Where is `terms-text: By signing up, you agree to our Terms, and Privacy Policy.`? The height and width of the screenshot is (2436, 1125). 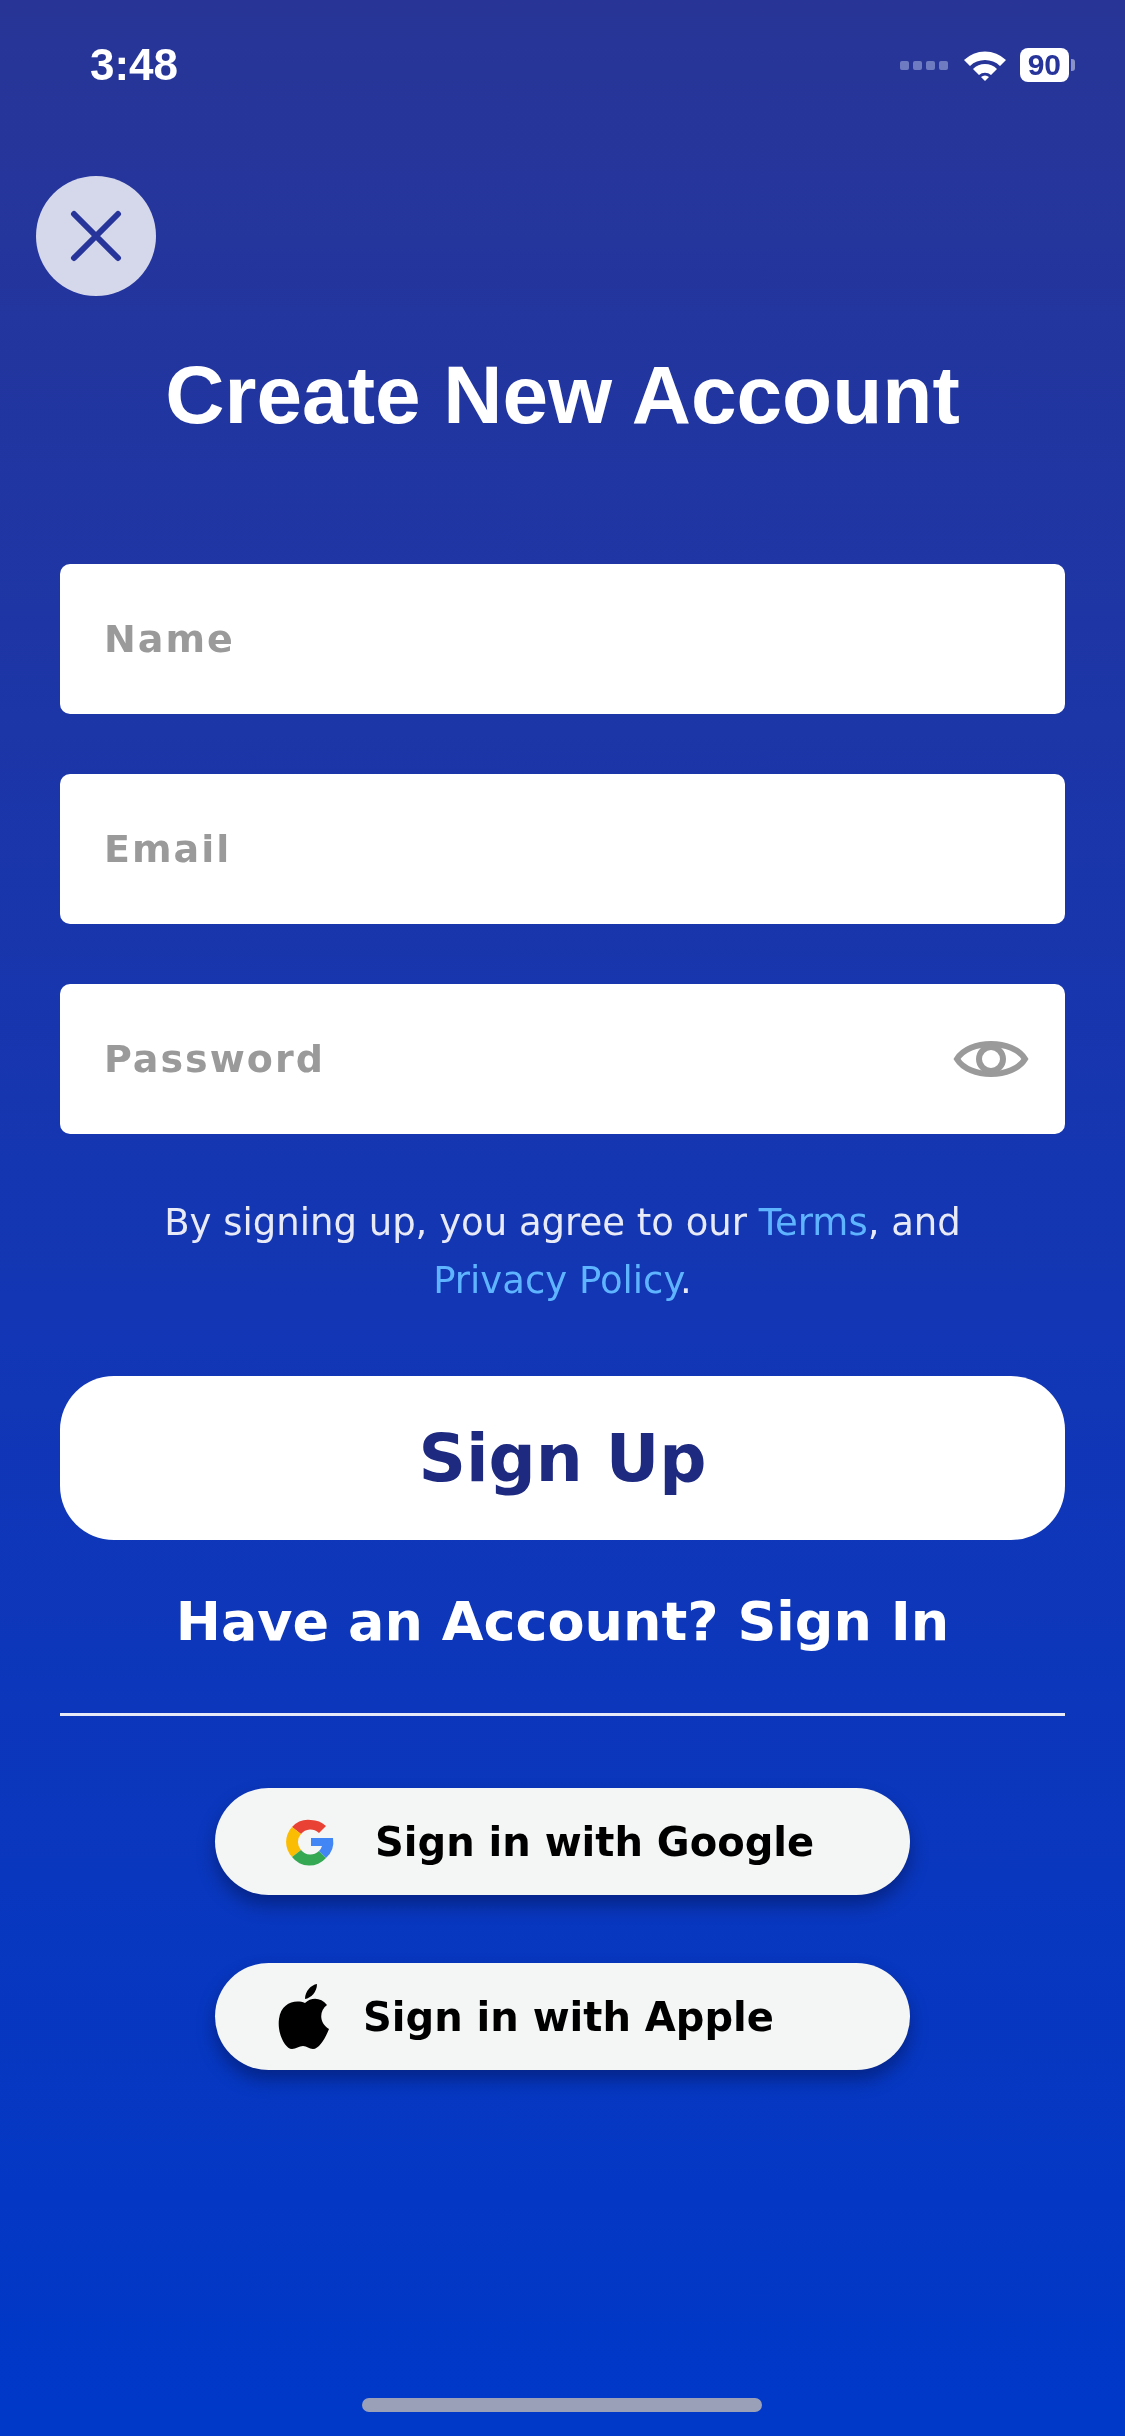
terms-text: By signing up, you agree to our Terms, and Privacy Policy. is located at coordinates (562, 1252).